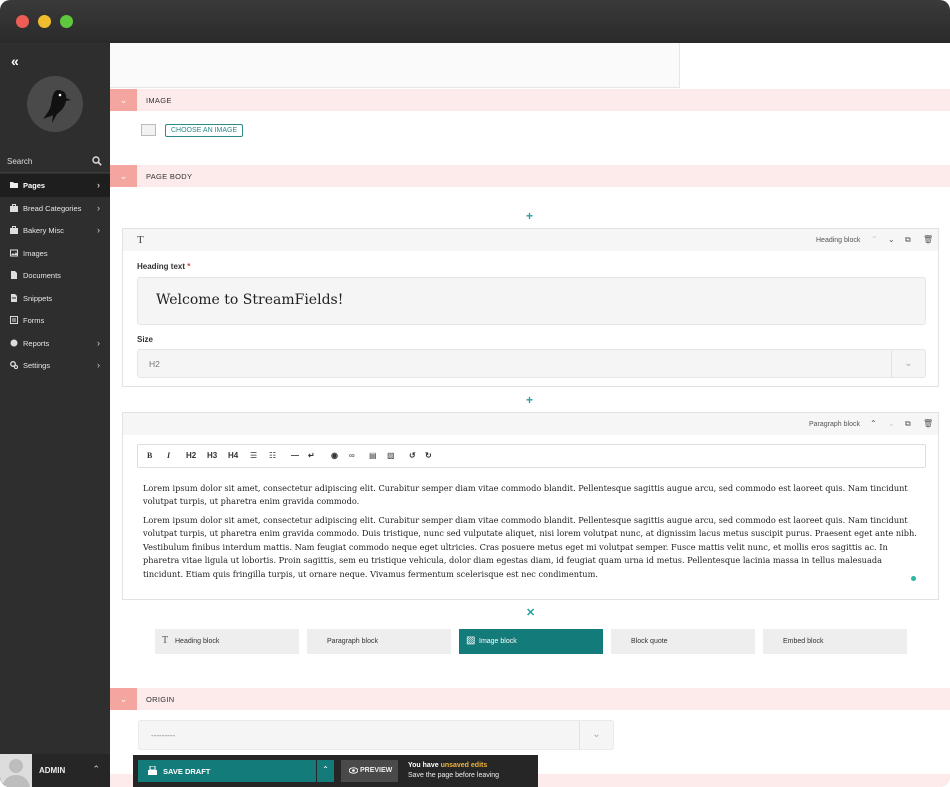 The width and height of the screenshot is (950, 787). I want to click on chooser-label: Block quote, so click(649, 641).